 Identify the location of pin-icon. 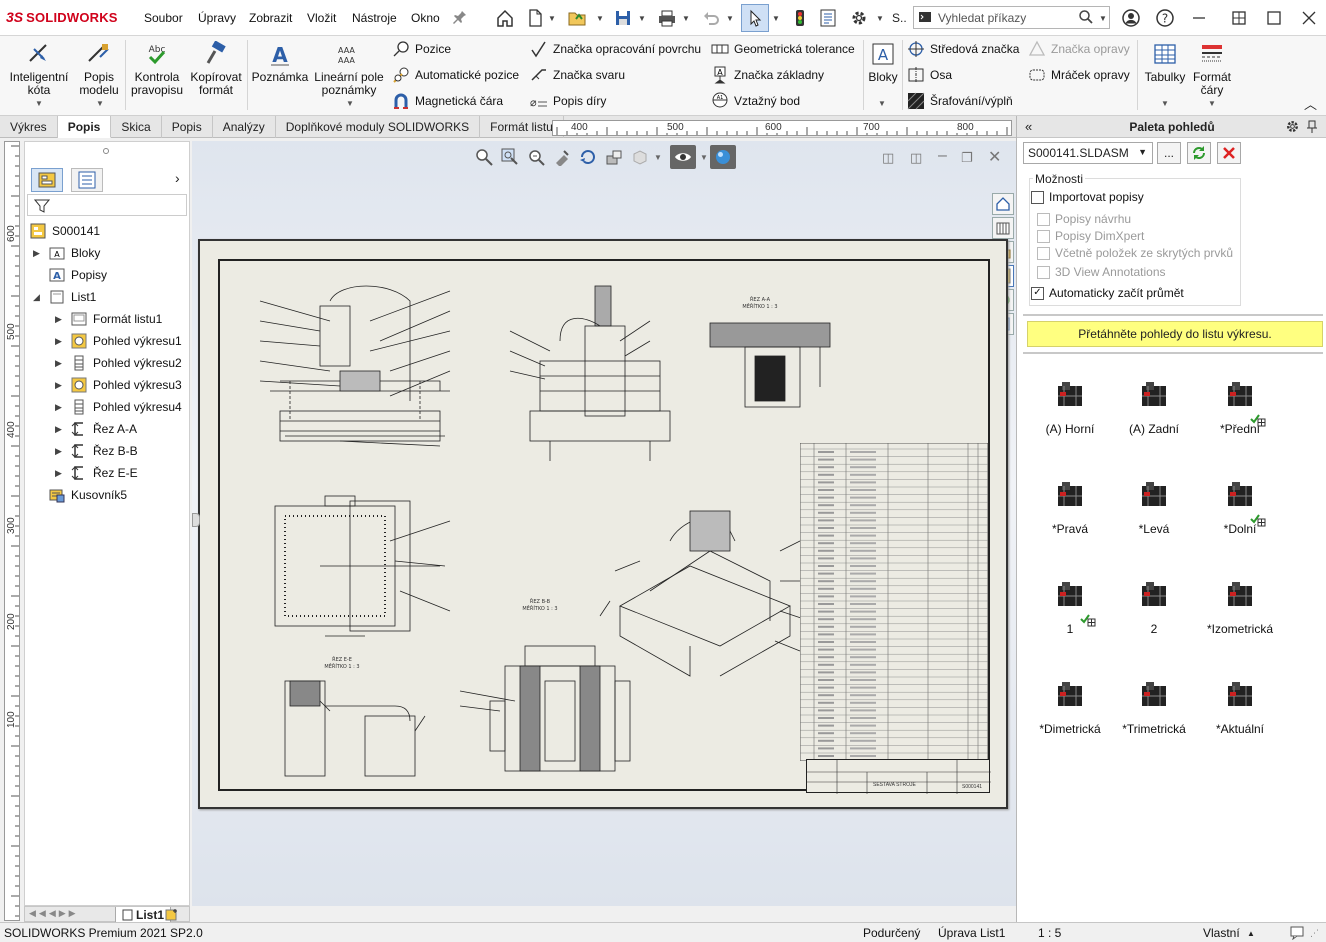
(460, 18).